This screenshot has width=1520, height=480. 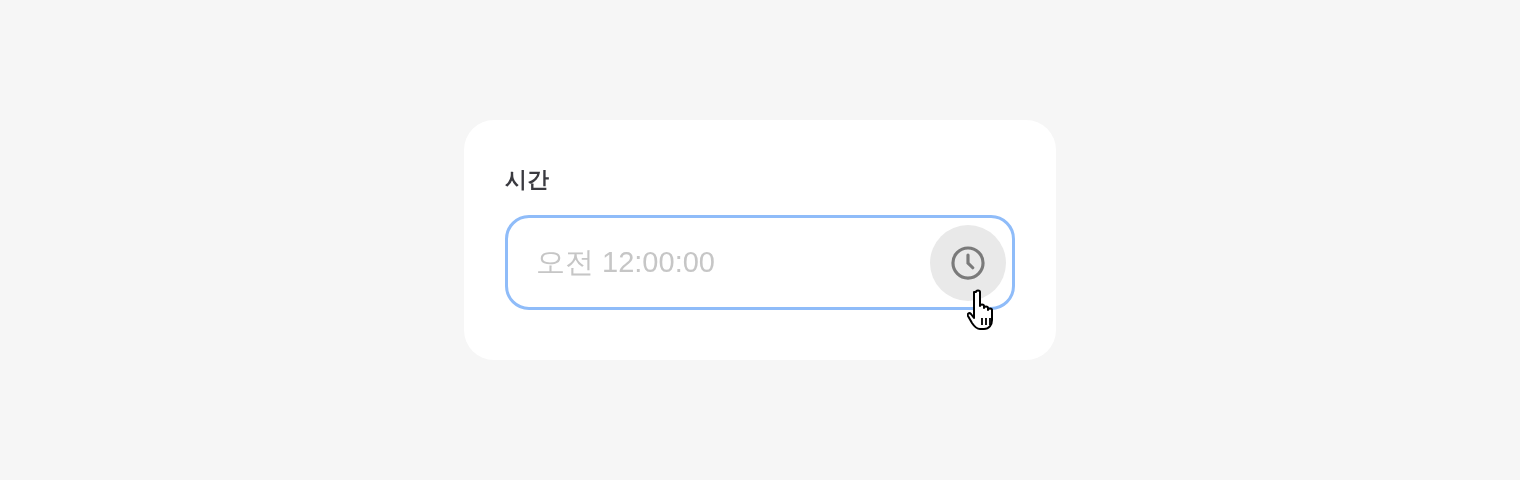 What do you see at coordinates (527, 180) in the screenshot?
I see `field-label: 시간` at bounding box center [527, 180].